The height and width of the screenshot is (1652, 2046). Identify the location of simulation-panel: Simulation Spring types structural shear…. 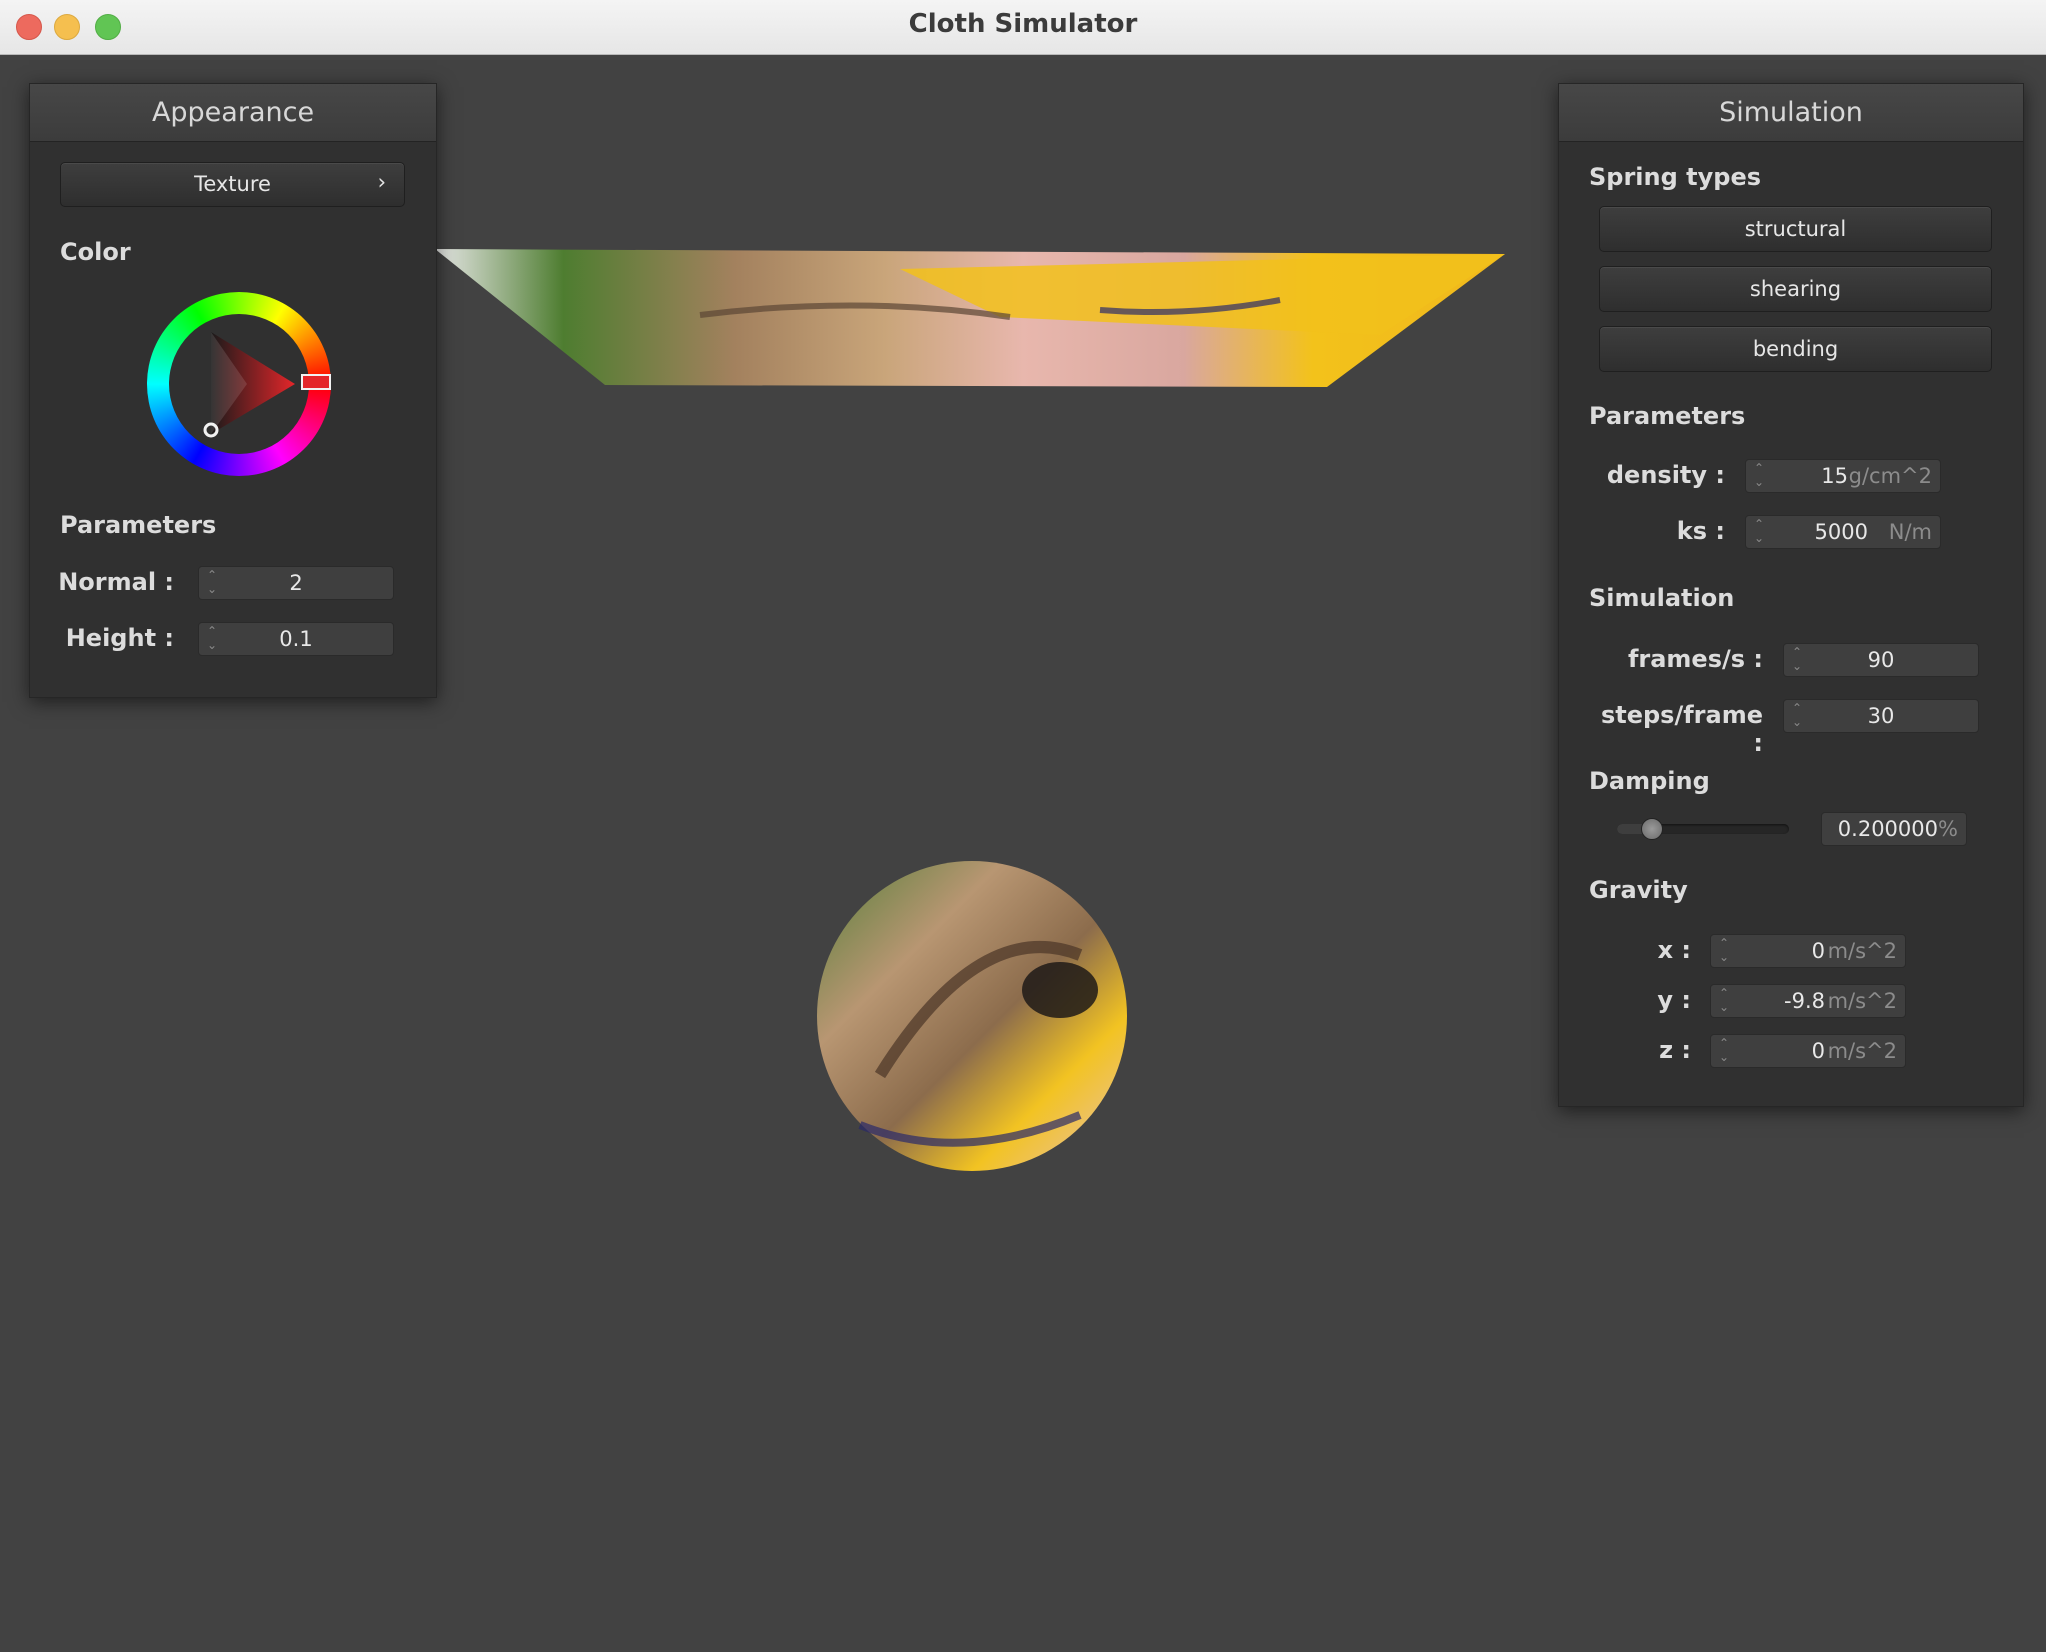
(1791, 595).